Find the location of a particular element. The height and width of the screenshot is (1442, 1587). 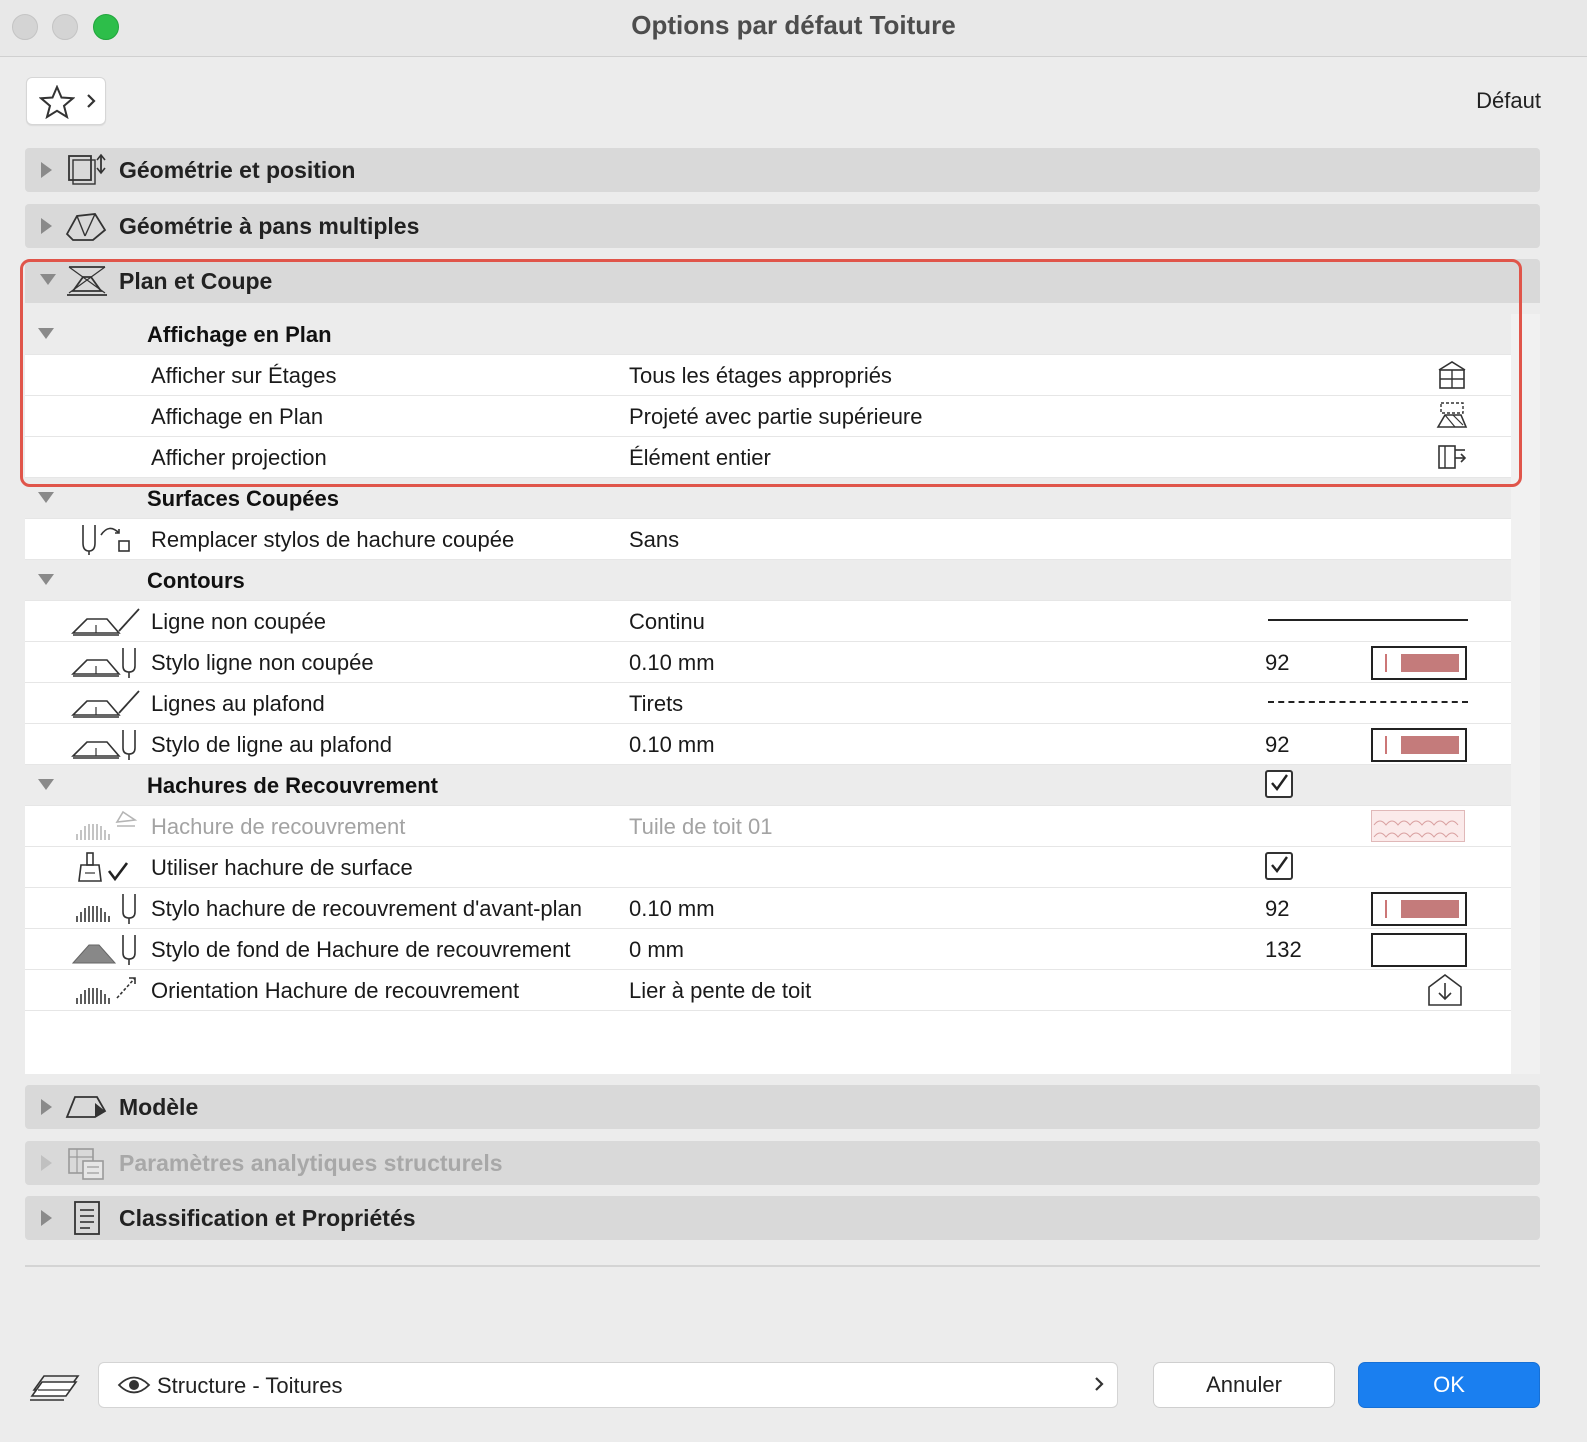

row-value: 0 mm is located at coordinates (656, 950).